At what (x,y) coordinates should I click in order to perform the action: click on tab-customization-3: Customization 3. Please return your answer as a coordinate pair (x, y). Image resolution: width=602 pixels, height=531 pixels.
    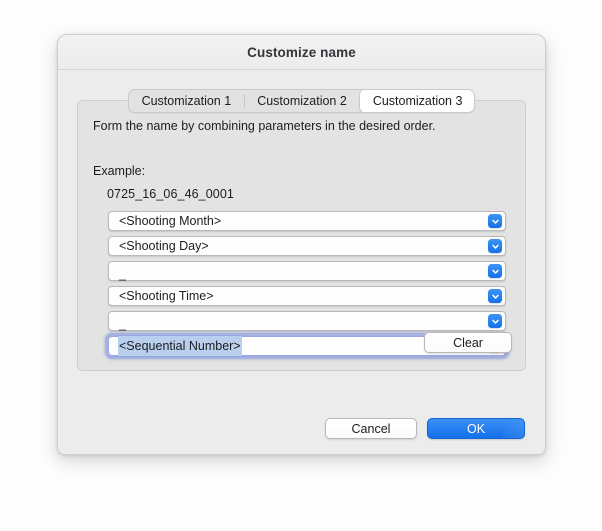
    Looking at the image, I should click on (417, 101).